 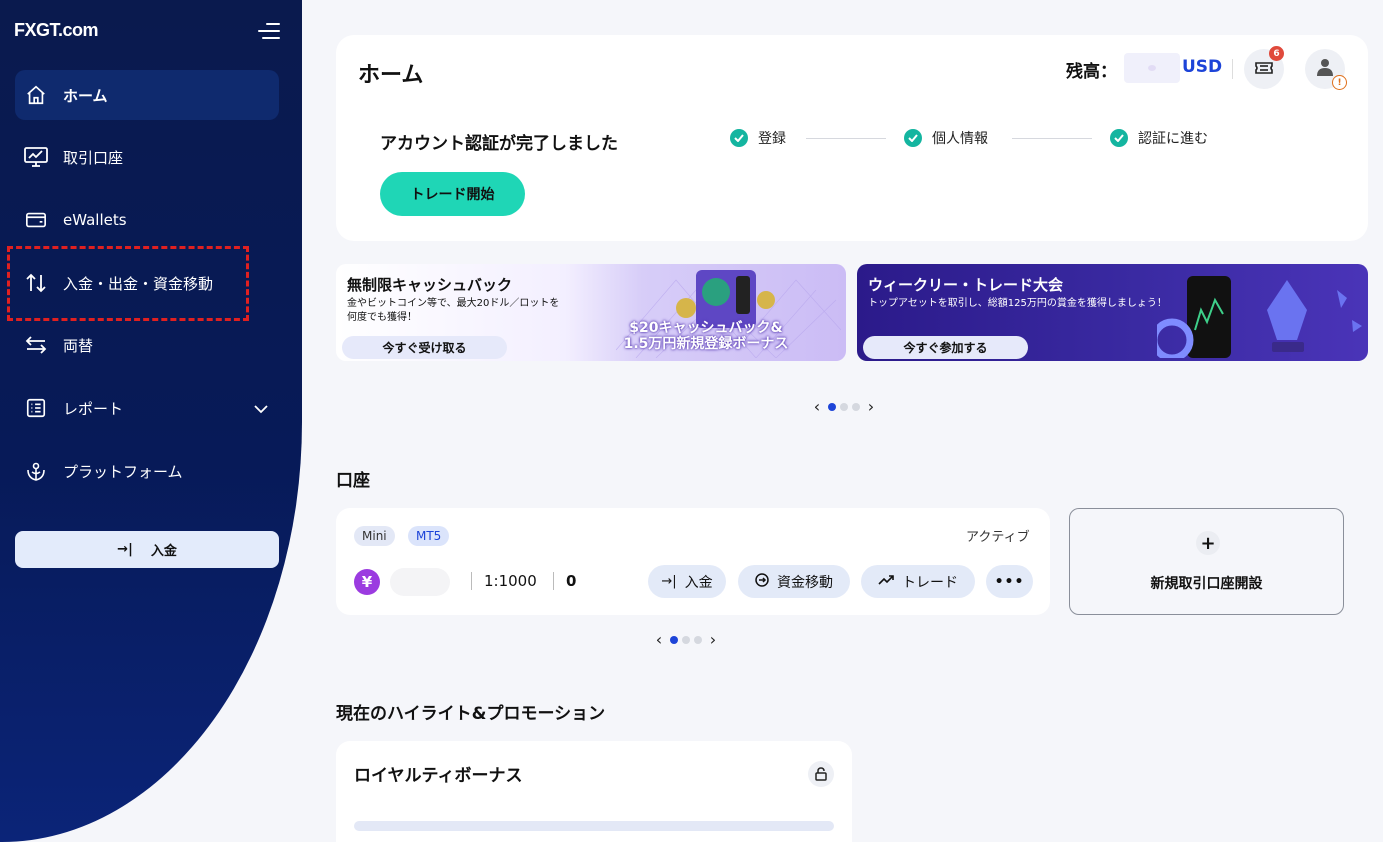 I want to click on sidebar-item-label: eWallets, so click(x=95, y=220).